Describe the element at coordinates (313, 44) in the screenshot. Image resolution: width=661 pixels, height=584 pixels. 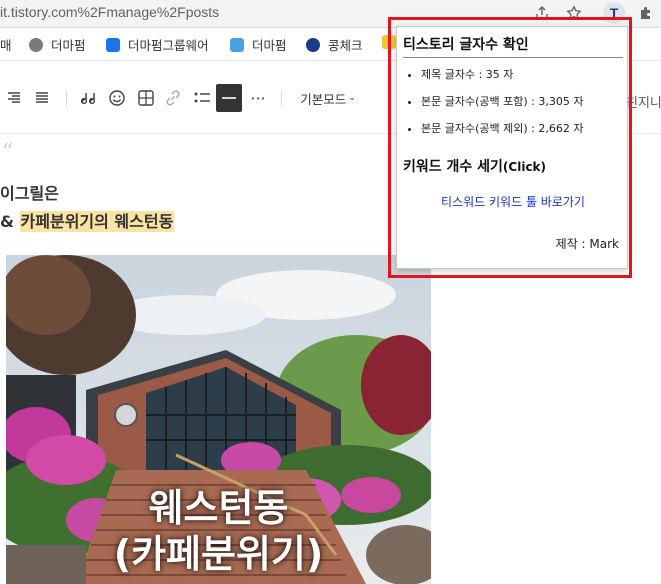
I see `kongcheck-icon` at that location.